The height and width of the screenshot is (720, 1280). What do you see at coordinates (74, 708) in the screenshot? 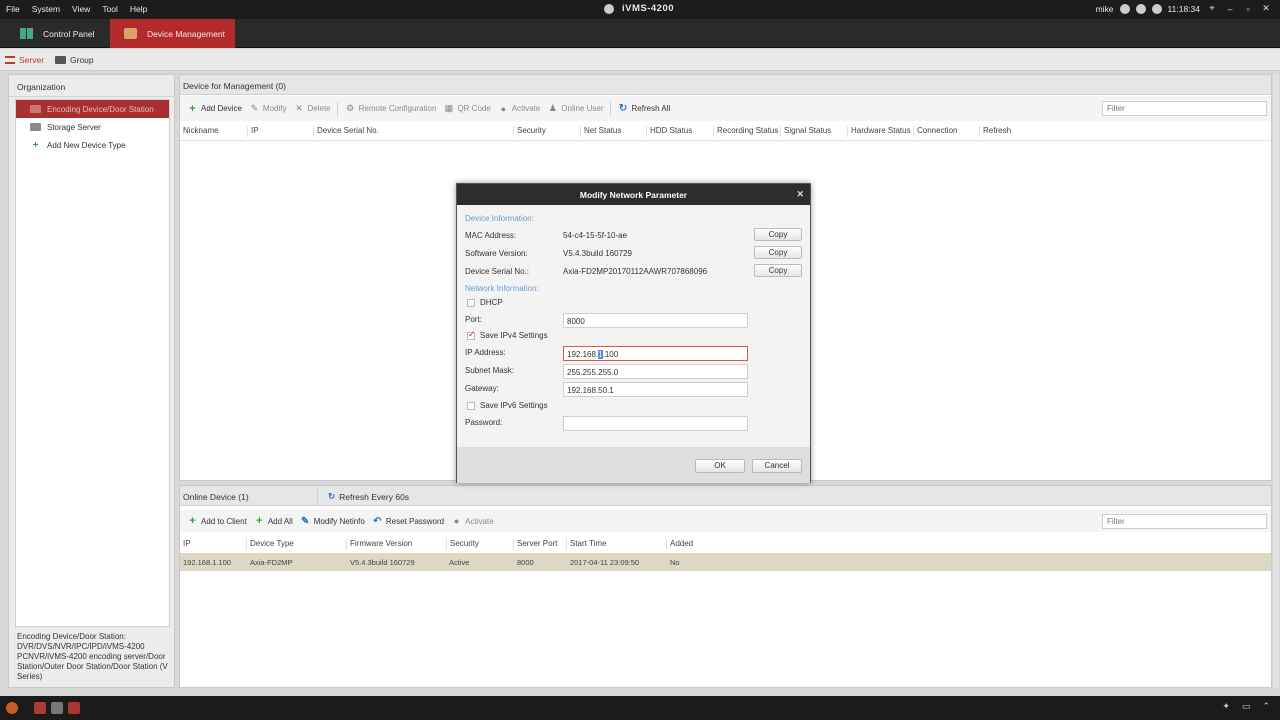
I see `audio-icon` at bounding box center [74, 708].